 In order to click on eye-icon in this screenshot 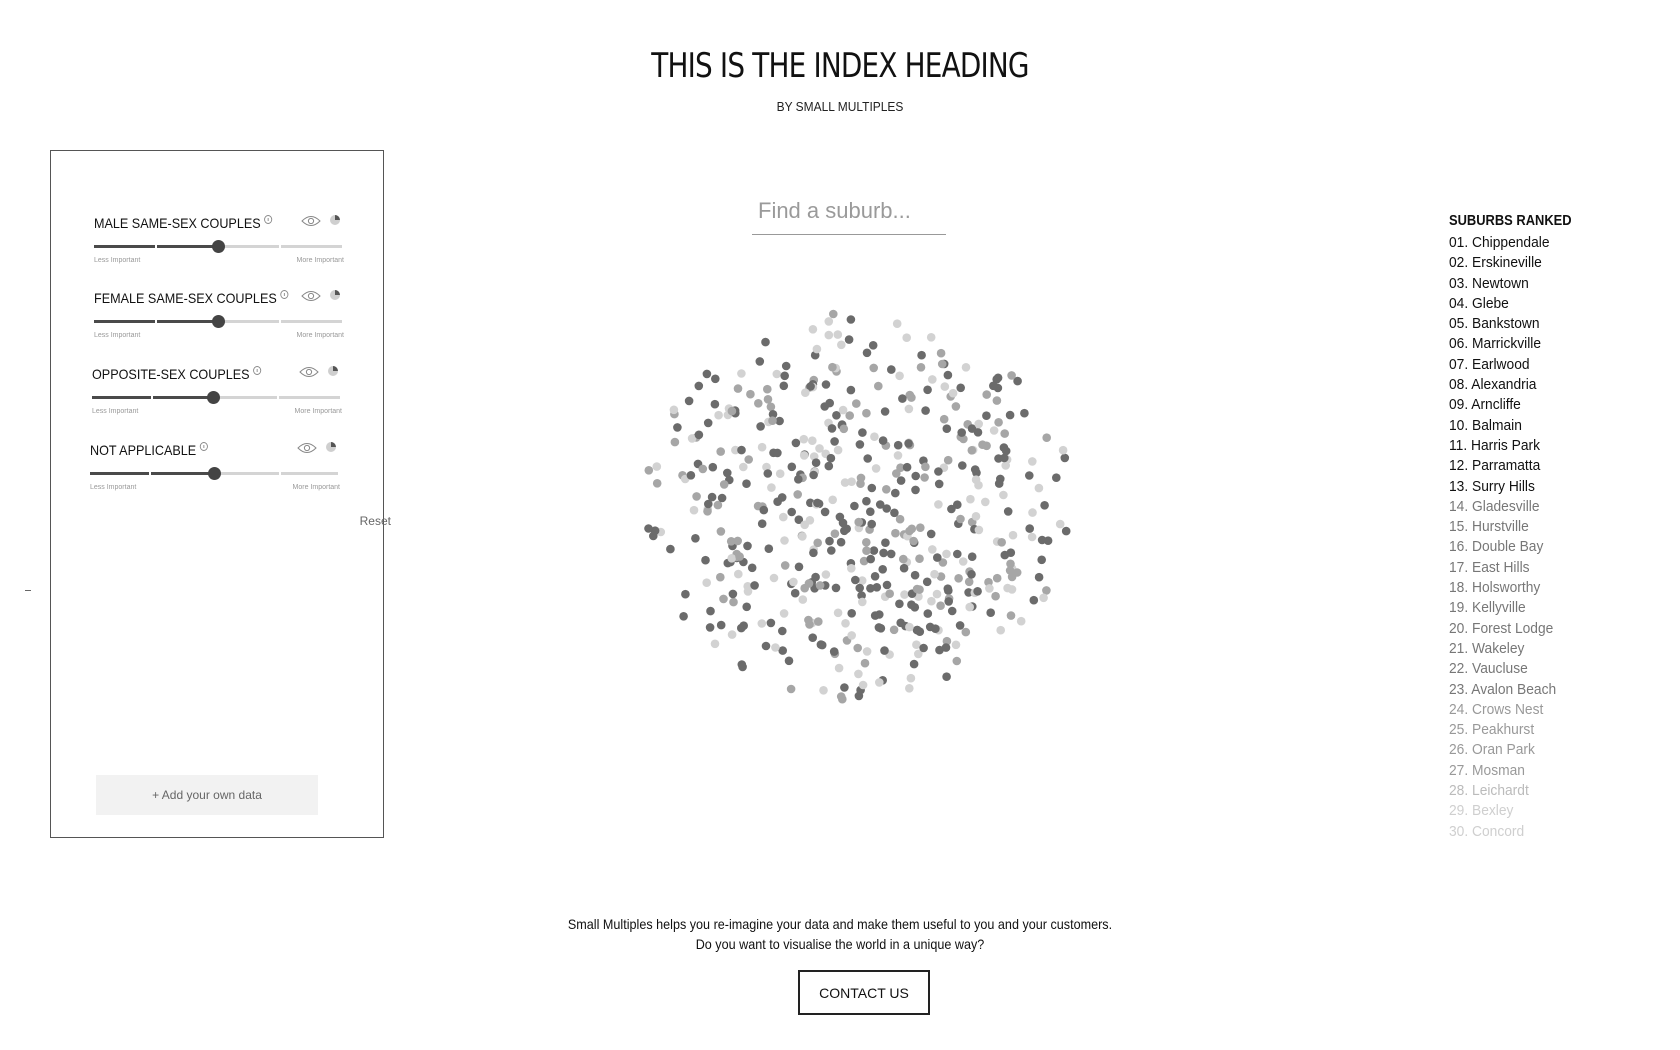, I will do `click(309, 372)`.